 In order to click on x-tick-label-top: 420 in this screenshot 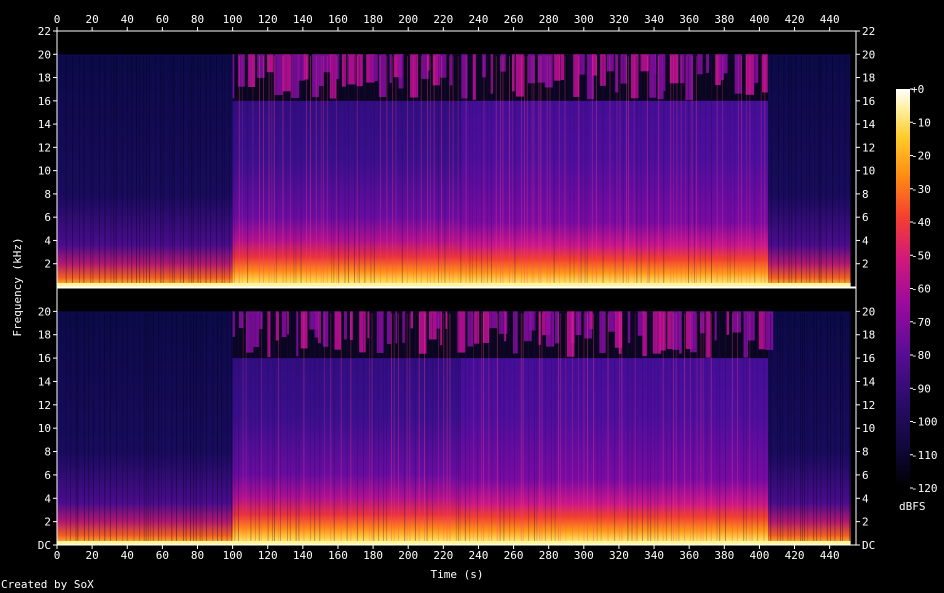, I will do `click(795, 19)`.